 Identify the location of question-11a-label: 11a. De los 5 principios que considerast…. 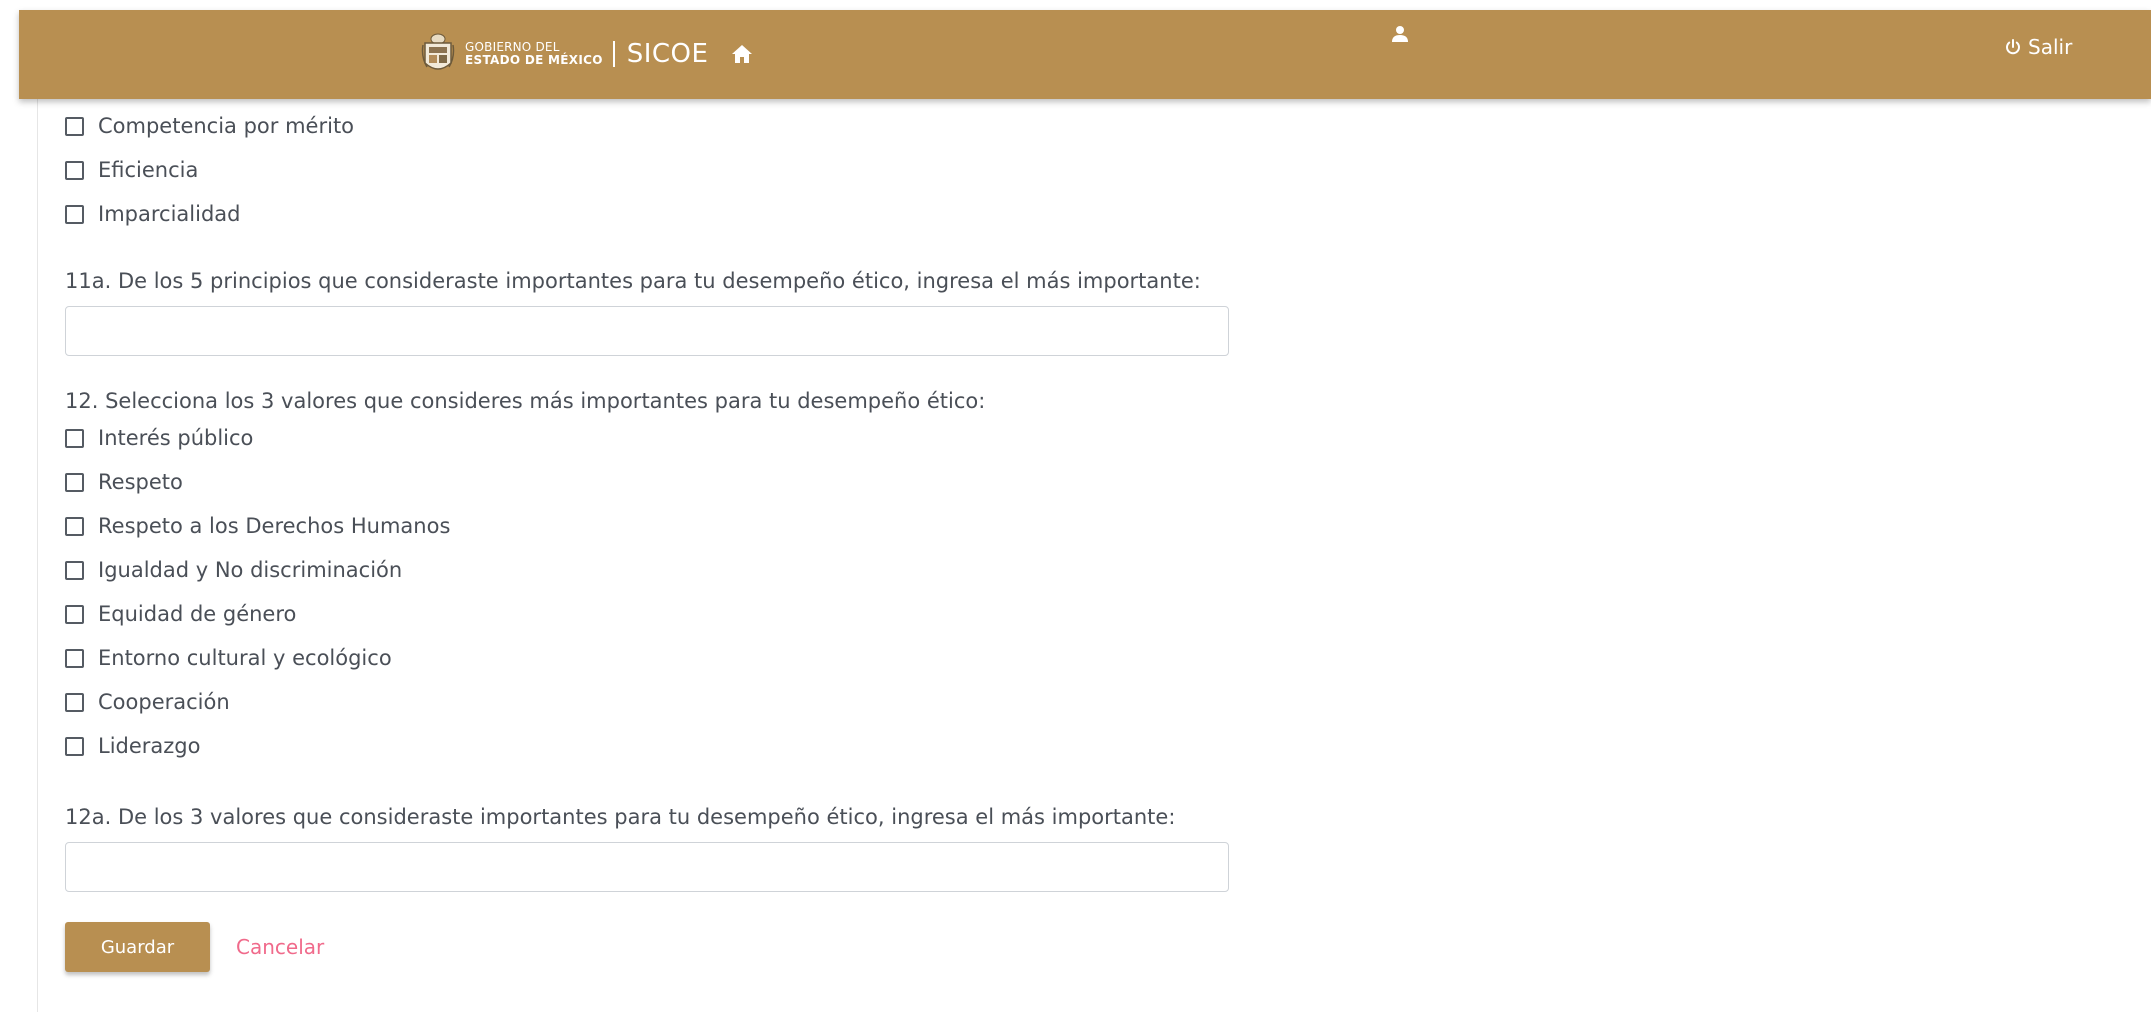
(633, 281).